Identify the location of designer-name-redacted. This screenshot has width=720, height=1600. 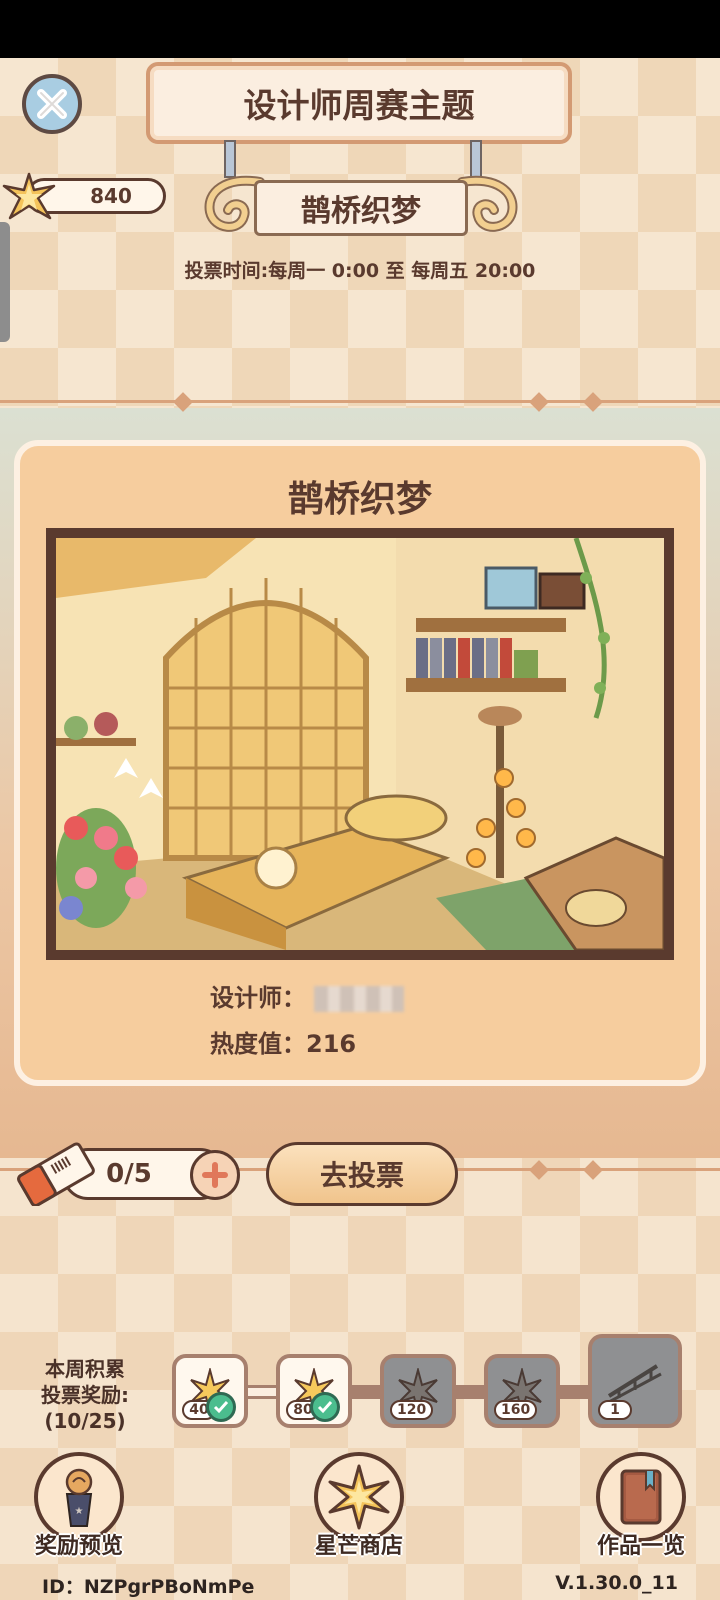
(359, 999).